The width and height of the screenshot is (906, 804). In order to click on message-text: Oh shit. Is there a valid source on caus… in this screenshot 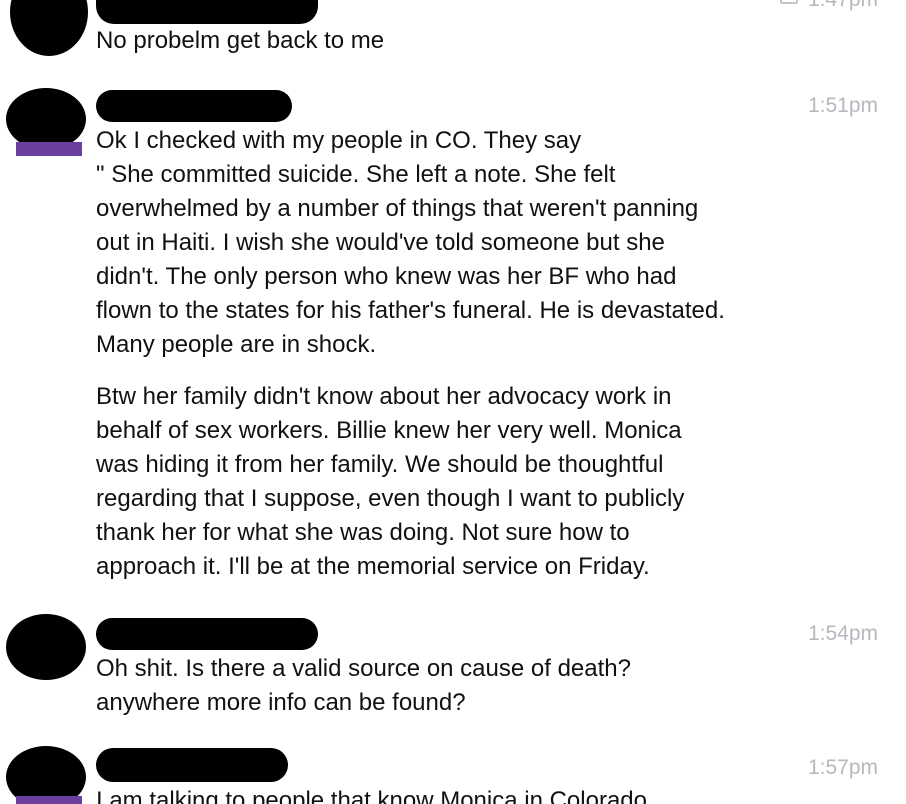, I will do `click(363, 685)`.